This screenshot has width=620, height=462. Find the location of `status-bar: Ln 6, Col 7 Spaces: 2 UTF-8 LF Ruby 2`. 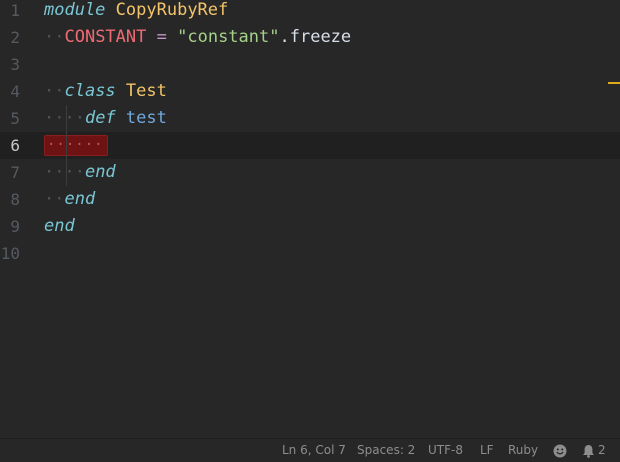

status-bar: Ln 6, Col 7 Spaces: 2 UTF-8 LF Ruby 2 is located at coordinates (310, 450).